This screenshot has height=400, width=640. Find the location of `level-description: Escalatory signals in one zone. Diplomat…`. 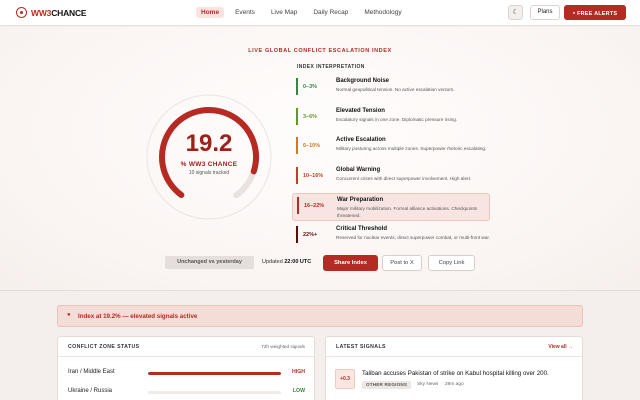

level-description: Escalatory signals in one zone. Diplomat… is located at coordinates (397, 119).